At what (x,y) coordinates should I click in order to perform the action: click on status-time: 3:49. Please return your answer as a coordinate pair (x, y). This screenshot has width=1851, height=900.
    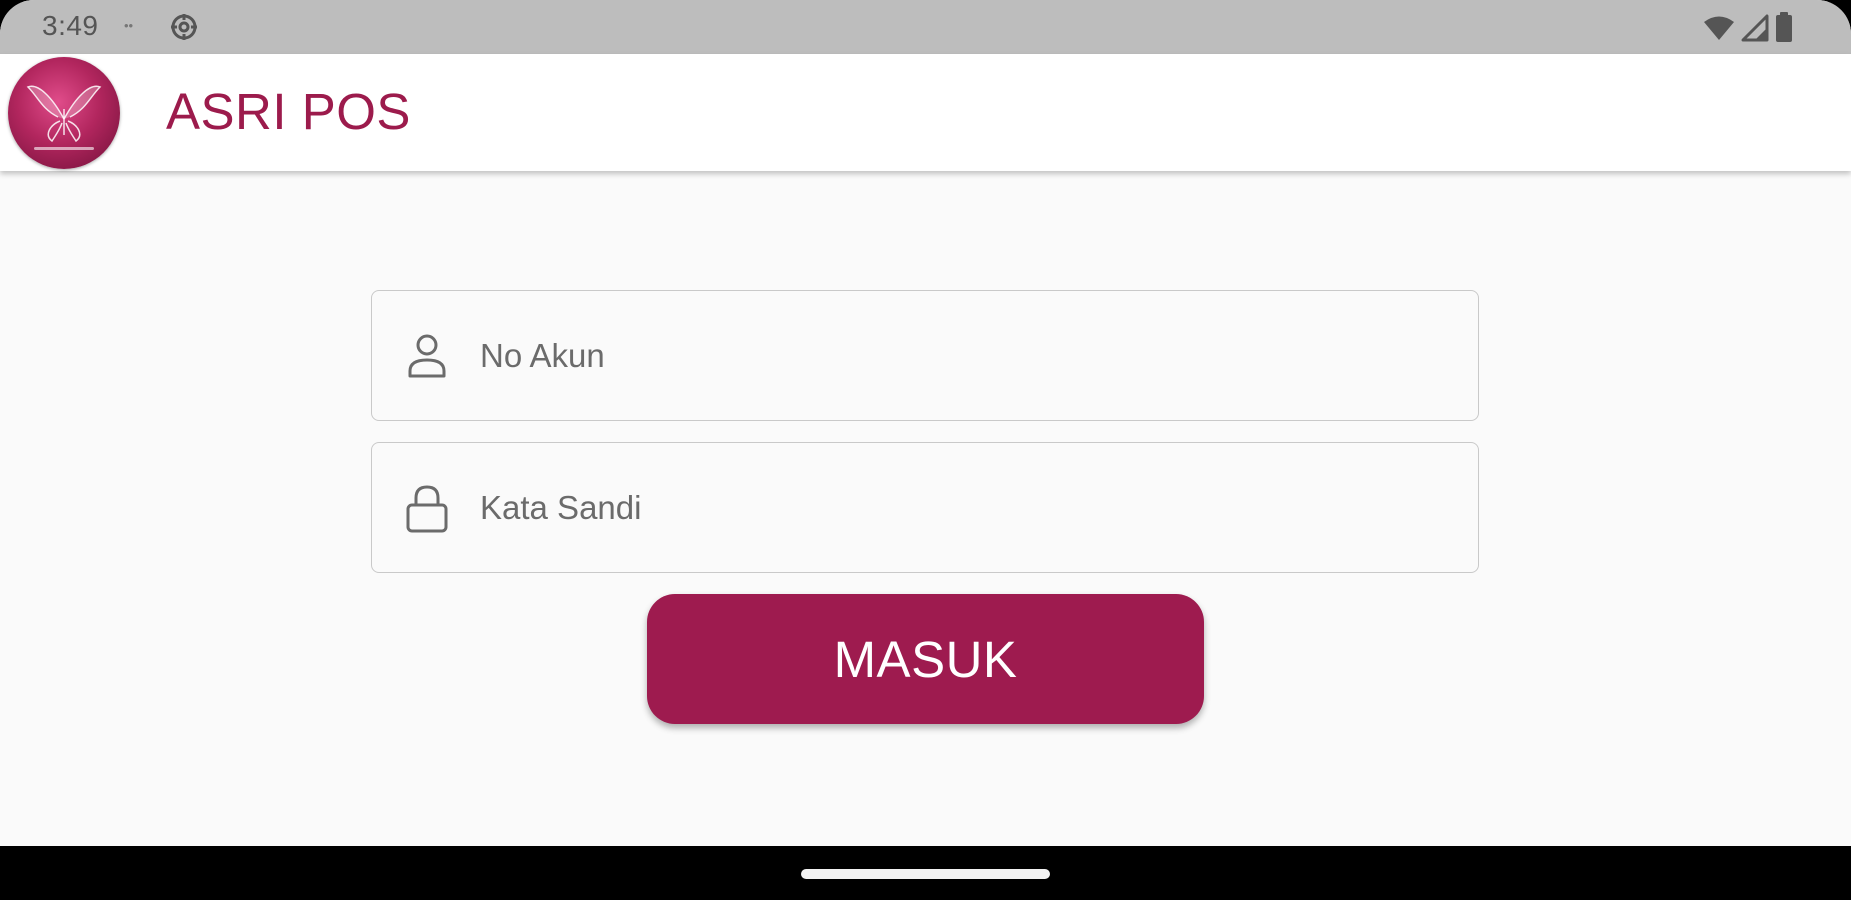
    Looking at the image, I should click on (70, 25).